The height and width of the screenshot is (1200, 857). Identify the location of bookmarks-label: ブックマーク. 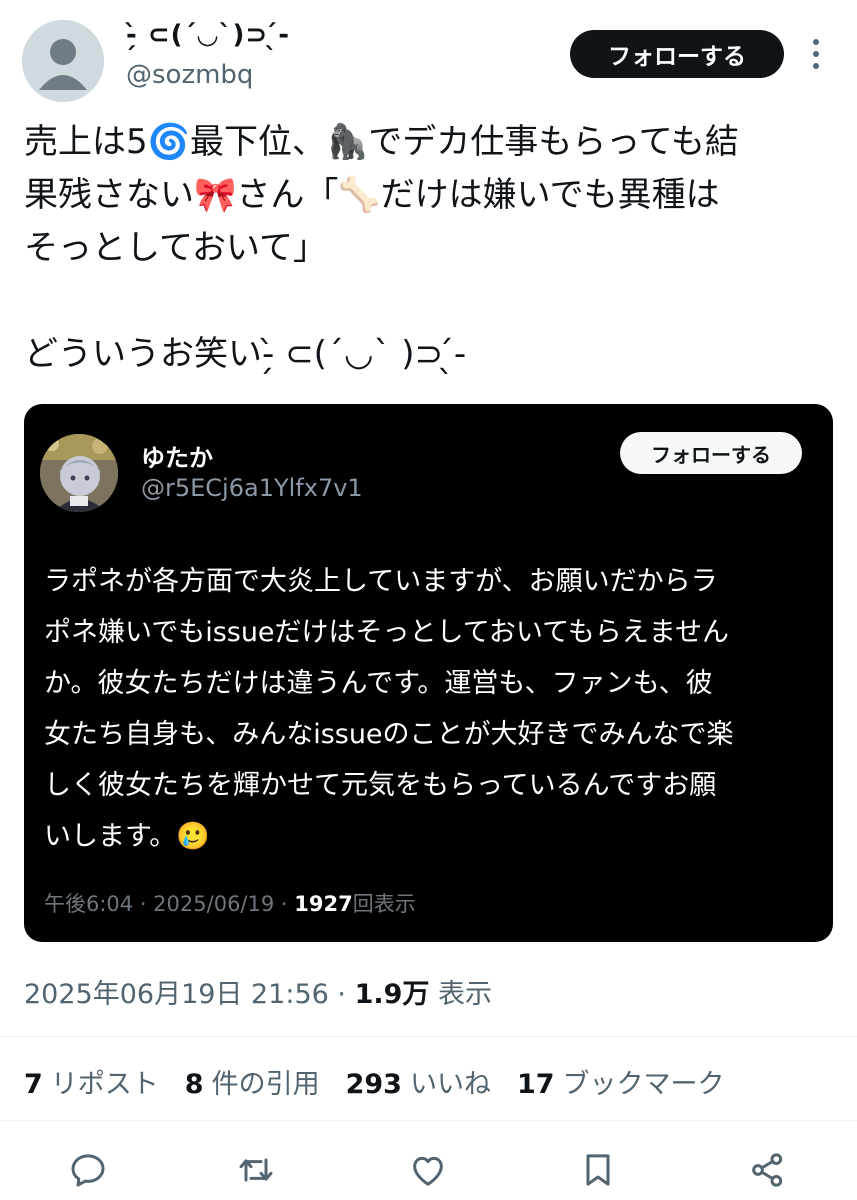
(643, 1084).